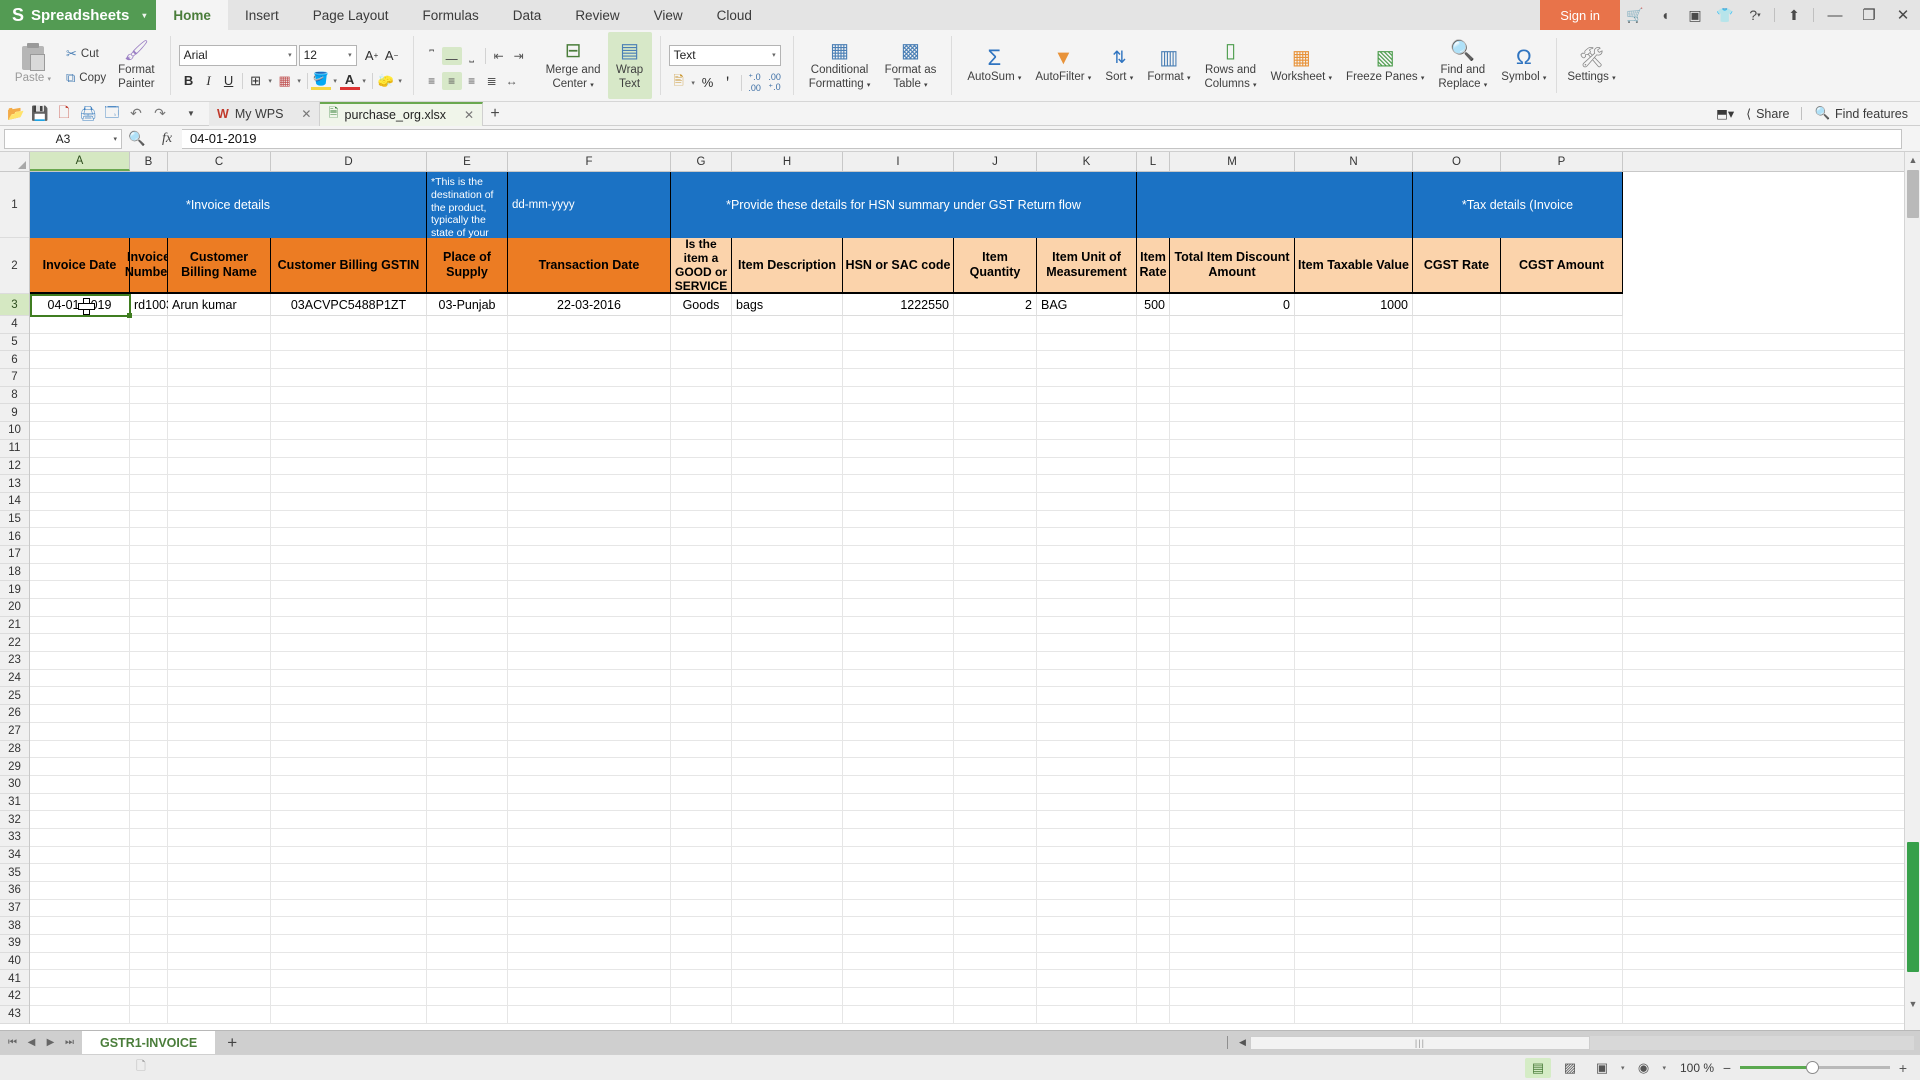 The image size is (1920, 1080). What do you see at coordinates (701, 961) in the screenshot?
I see `cell-G40` at bounding box center [701, 961].